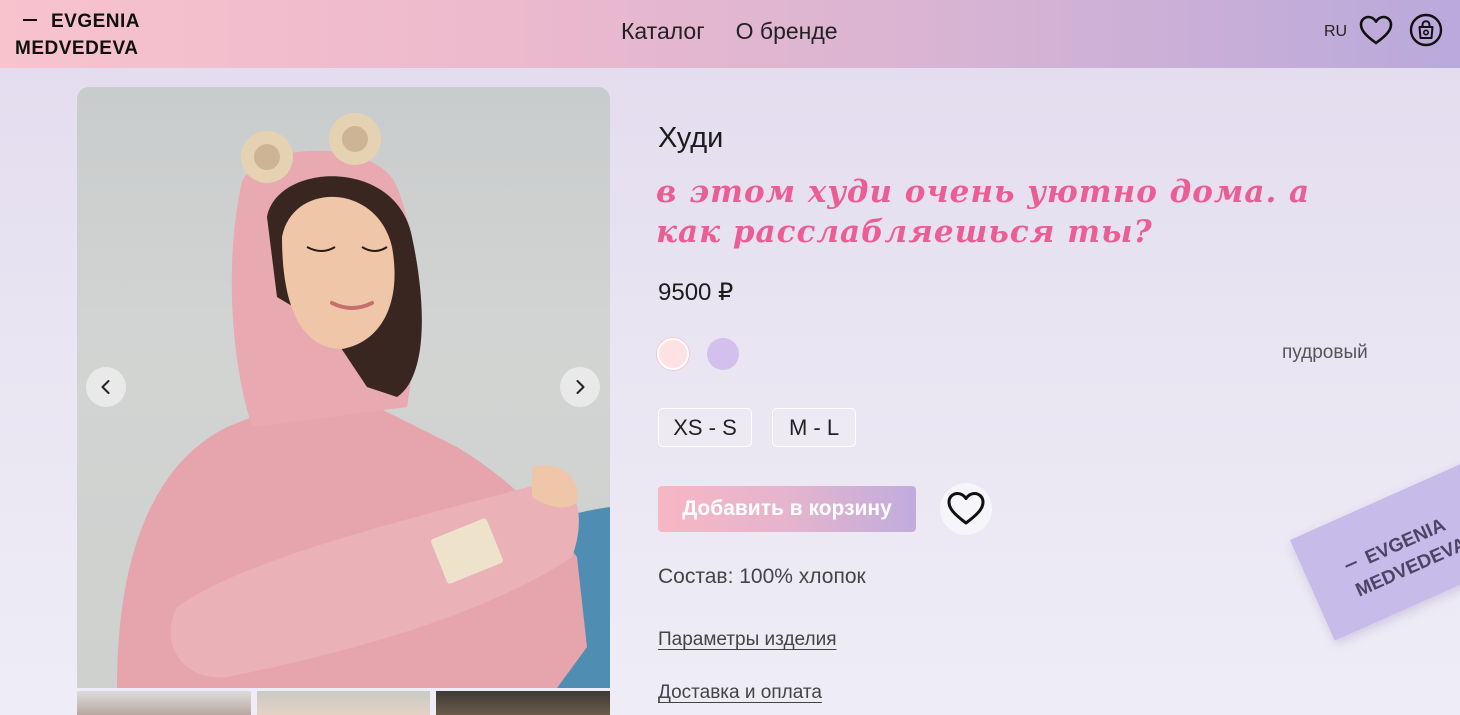 The width and height of the screenshot is (1460, 715). I want to click on brand-logo: EVGENIA MEDVEDEVA, so click(77, 35).